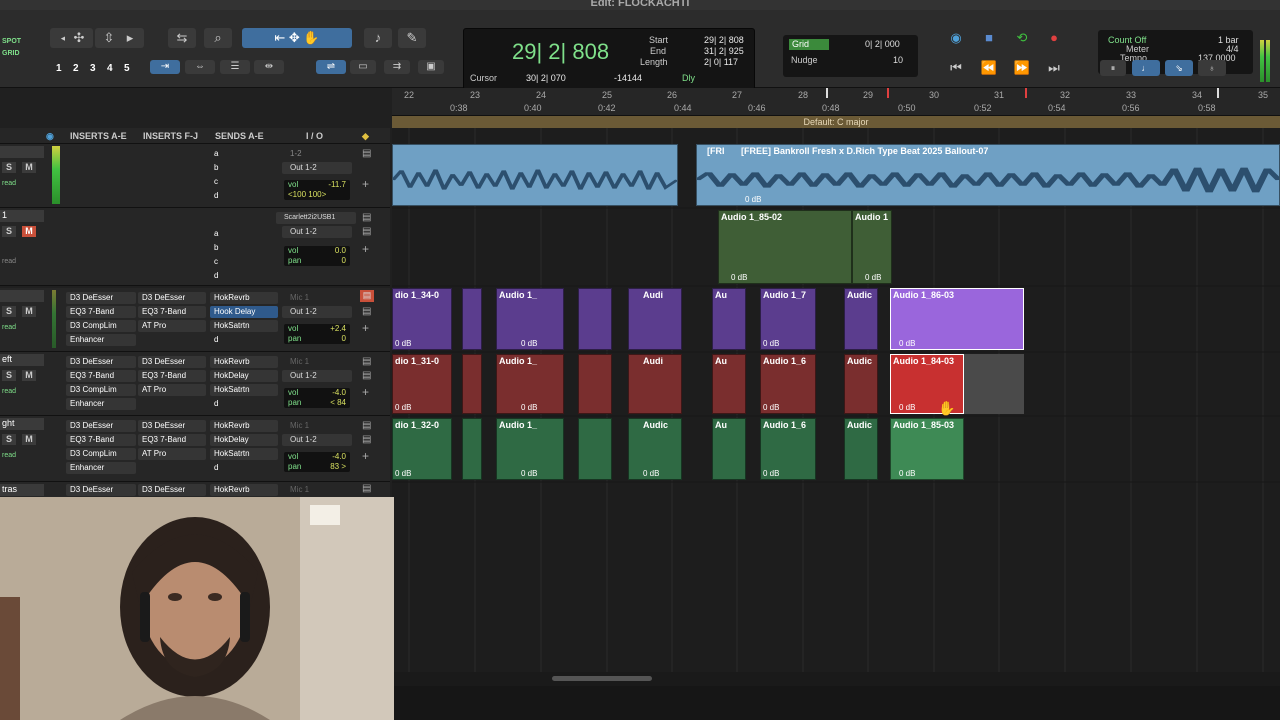 The height and width of the screenshot is (720, 1280). I want to click on red-clip-7: Audio 1_6 0 dB, so click(788, 384).